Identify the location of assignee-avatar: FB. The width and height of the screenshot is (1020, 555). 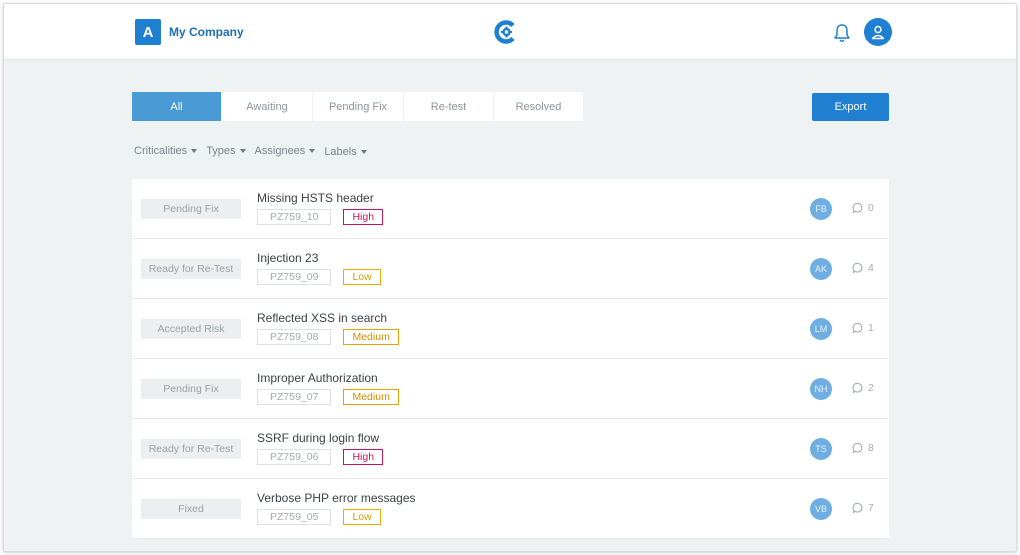
(821, 209).